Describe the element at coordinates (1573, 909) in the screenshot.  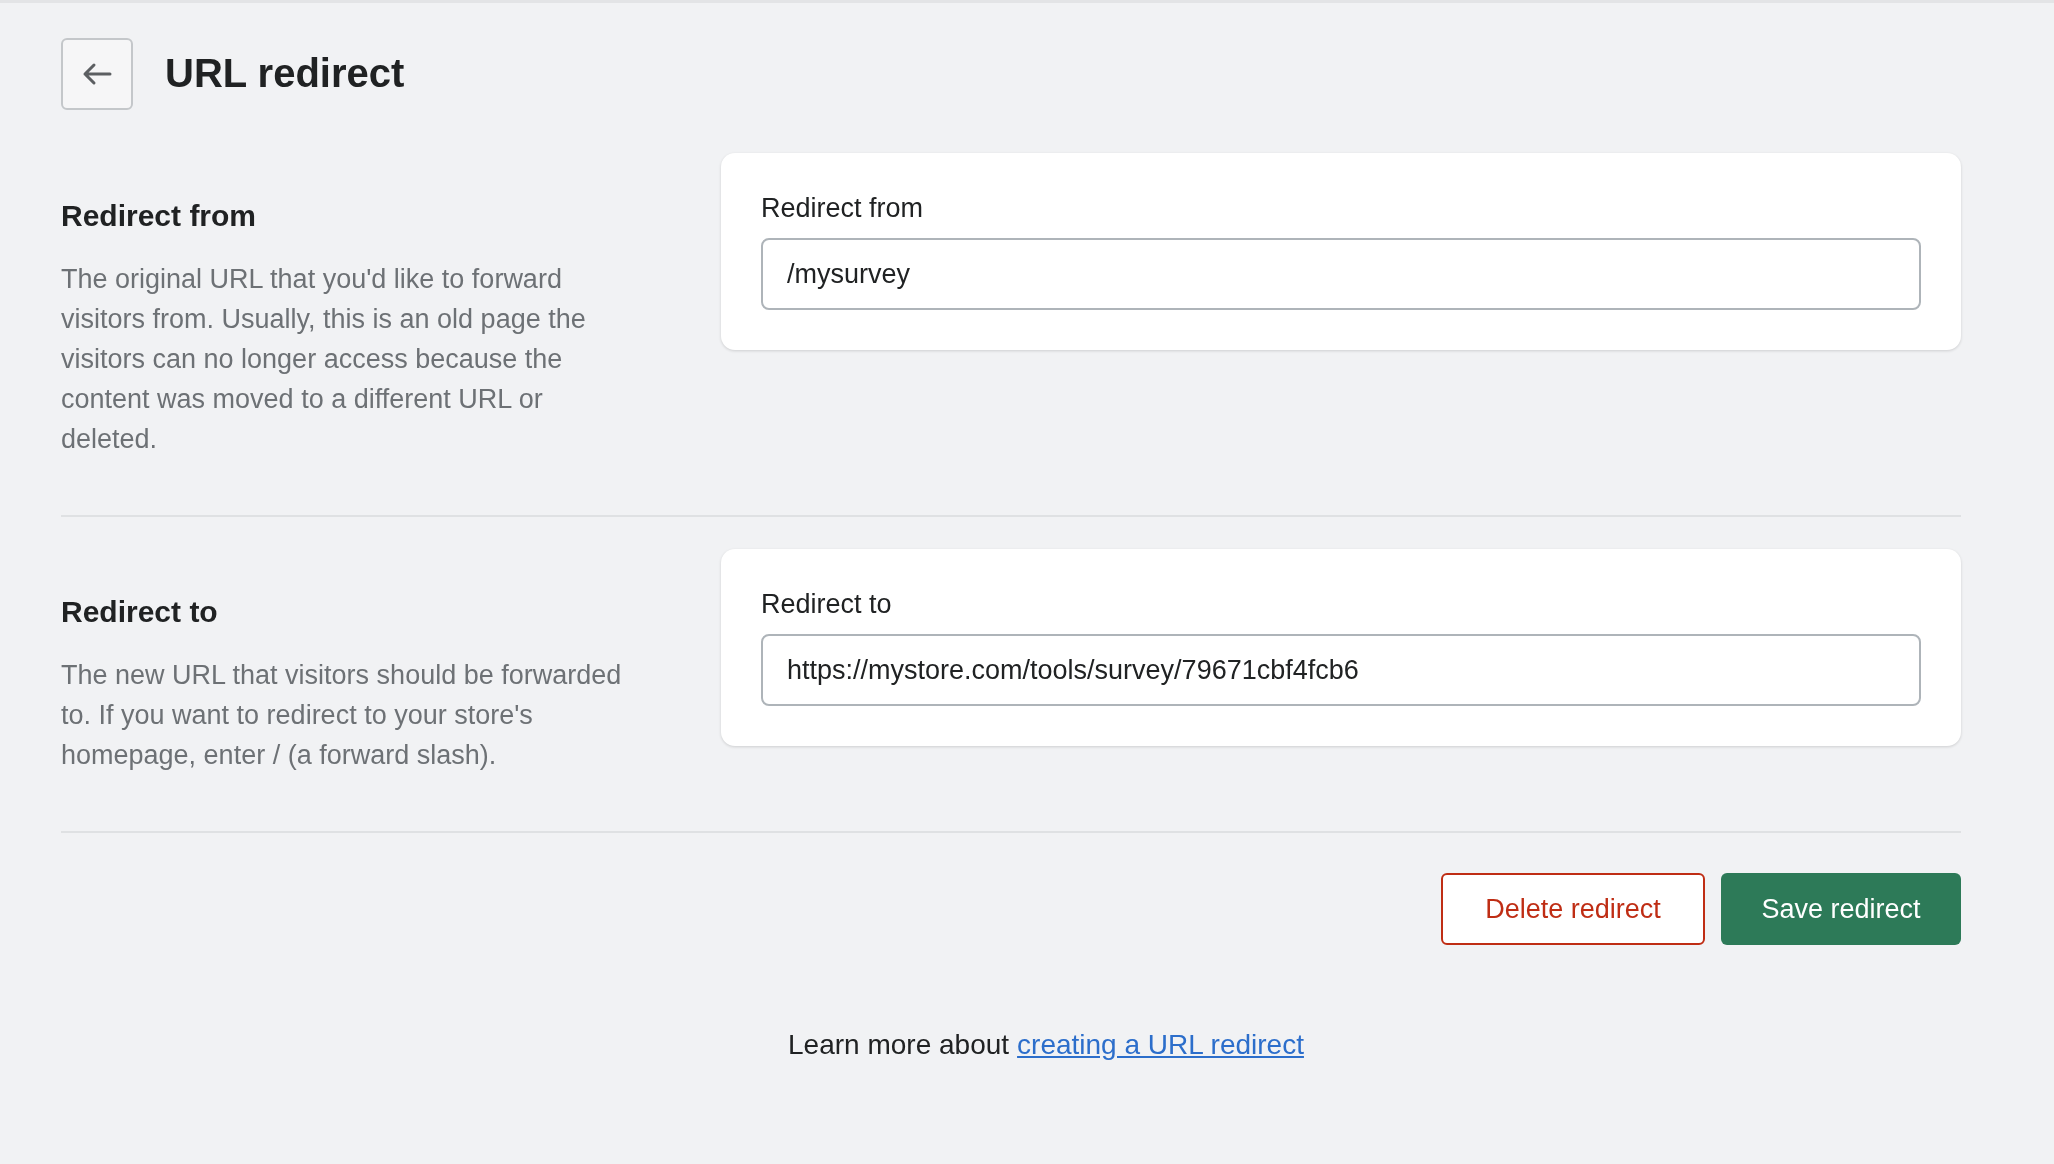
I see `delete-button: Delete redirect` at that location.